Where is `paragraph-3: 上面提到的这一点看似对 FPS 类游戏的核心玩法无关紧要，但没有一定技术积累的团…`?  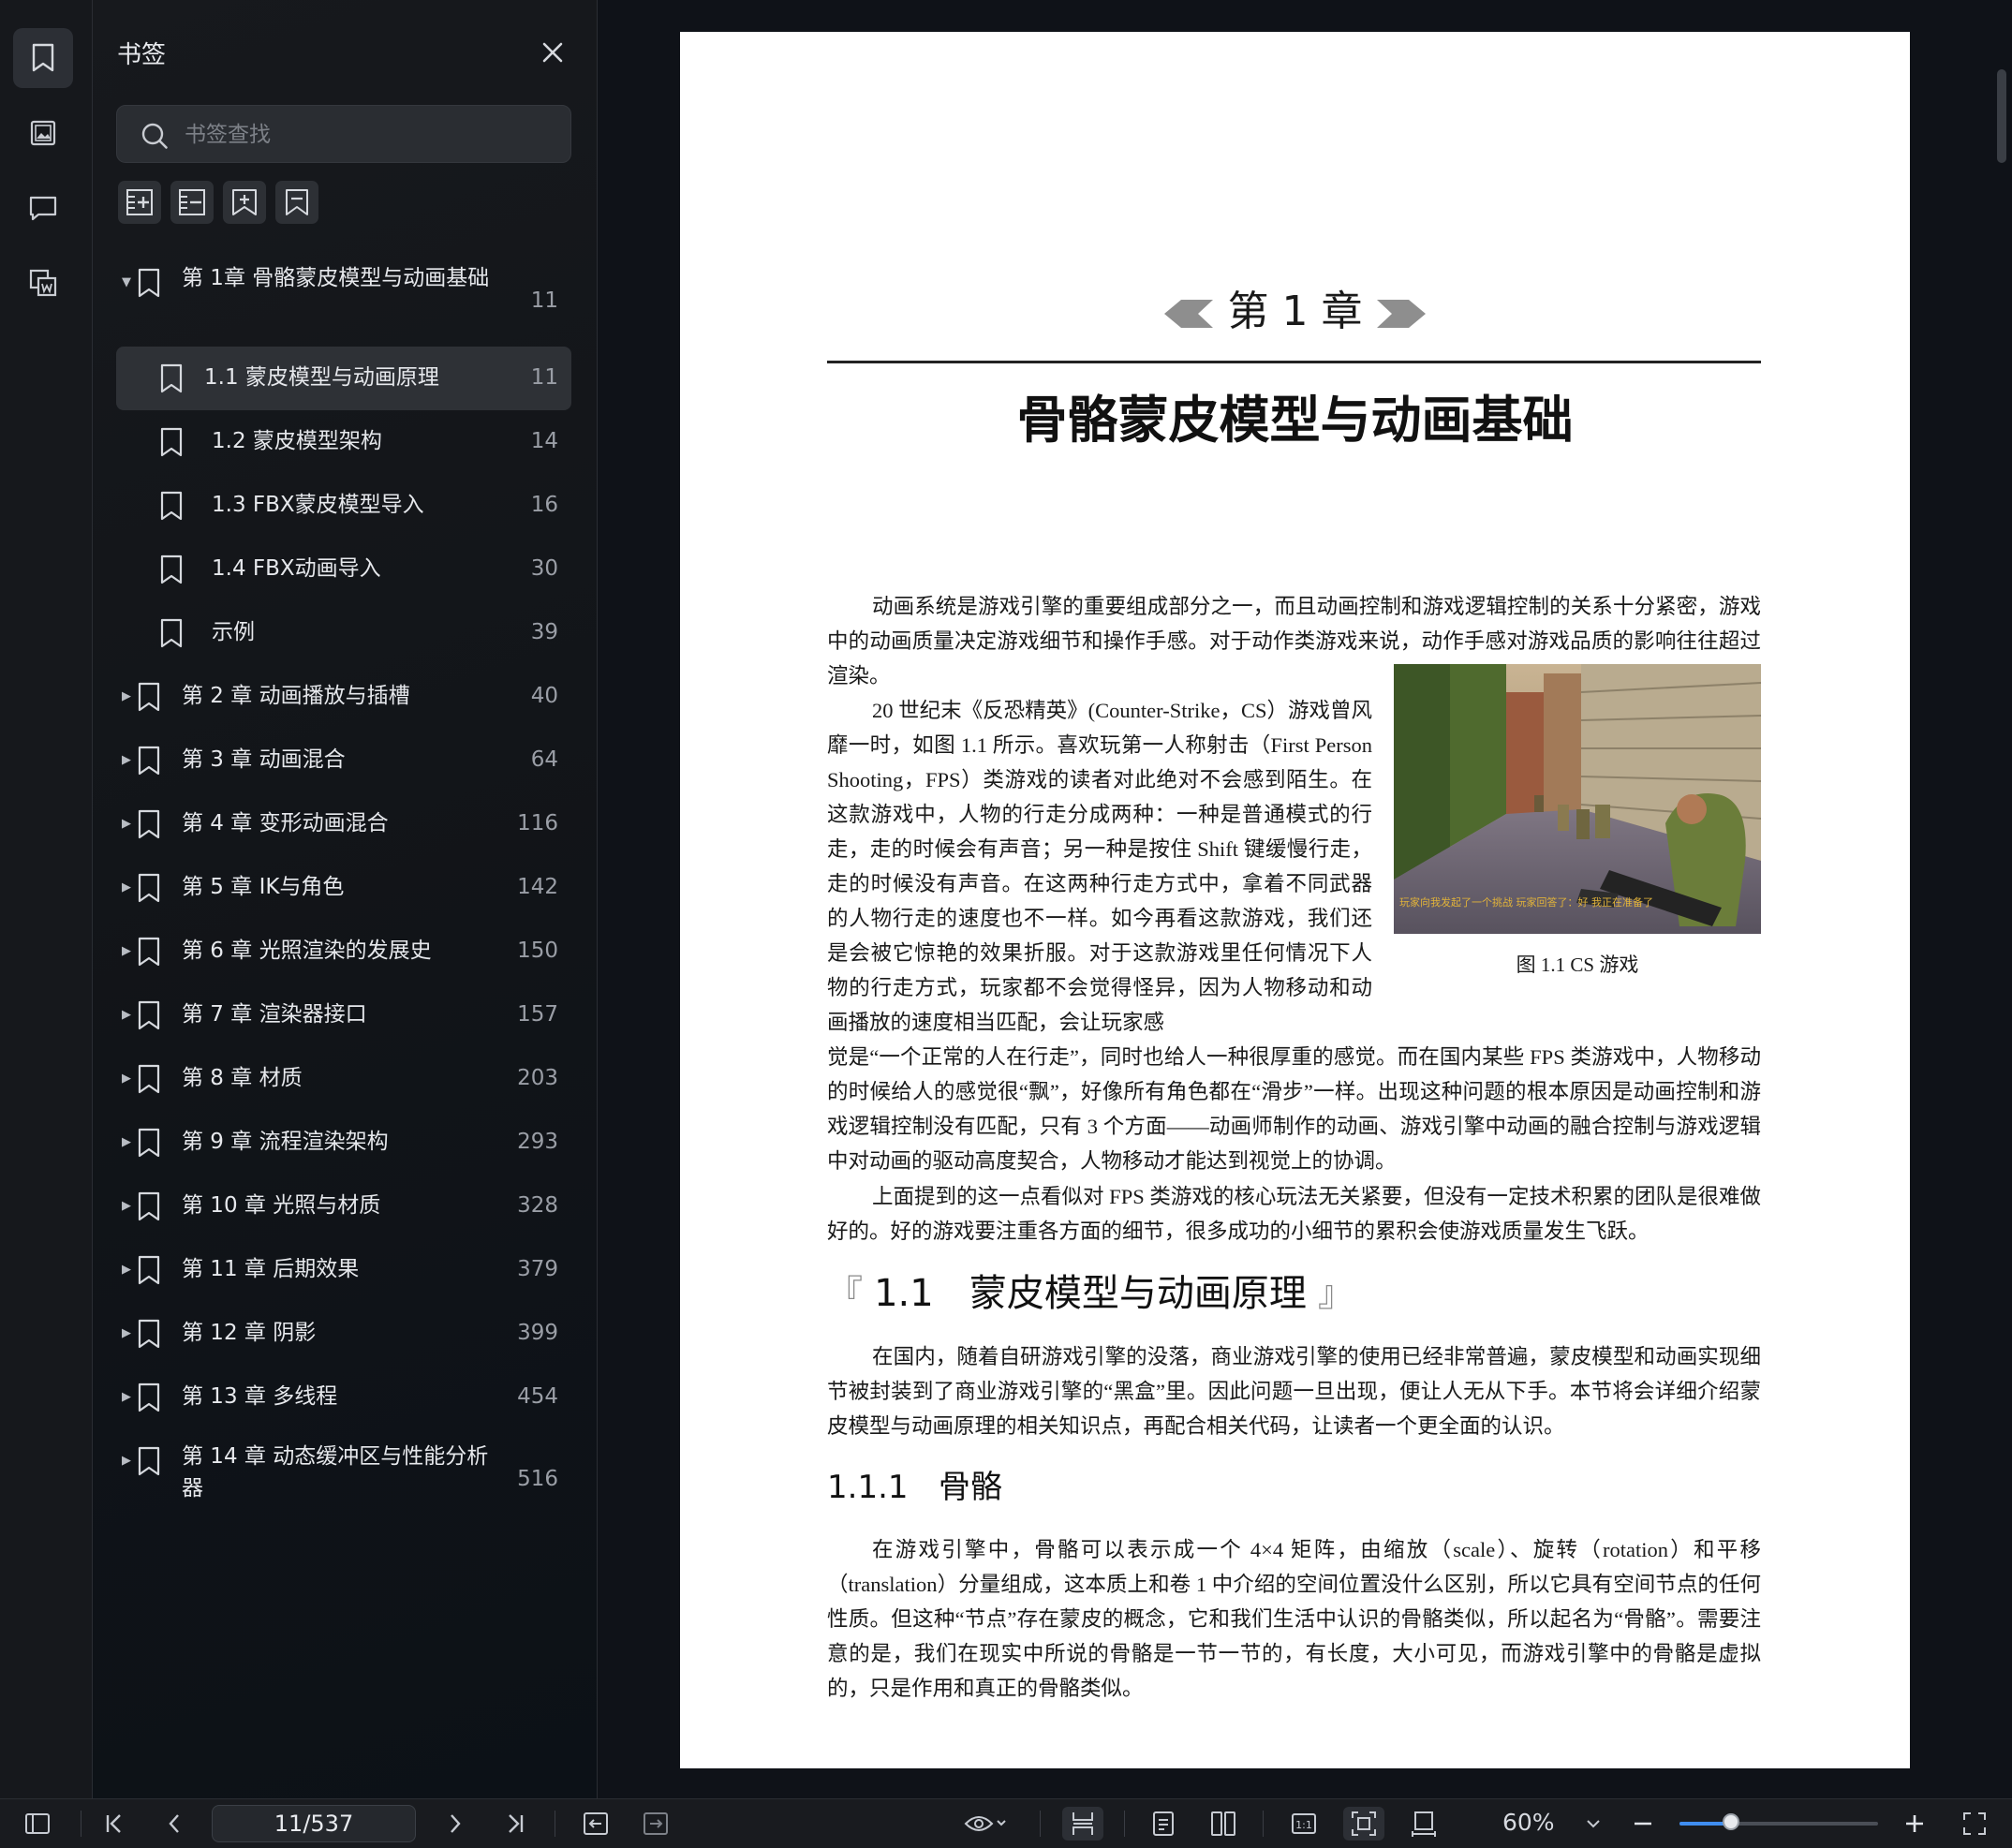
paragraph-3: 上面提到的这一点看似对 FPS 类游戏的核心玩法无关紧要，但没有一定技术积累的团… is located at coordinates (1294, 1214).